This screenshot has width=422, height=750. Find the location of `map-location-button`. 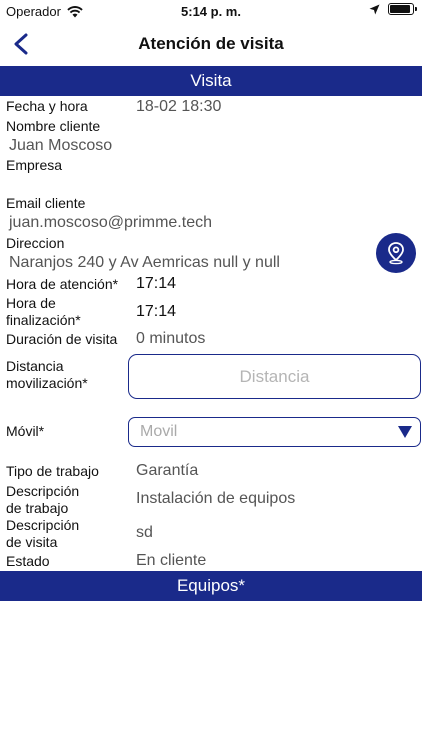

map-location-button is located at coordinates (396, 253).